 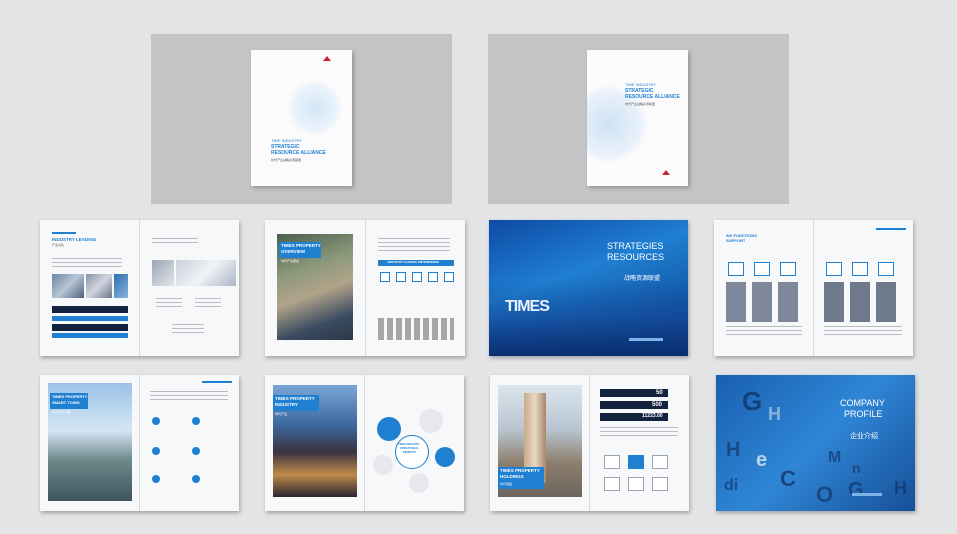 I want to click on spread-subtitle: 产业领先, so click(x=58, y=245).